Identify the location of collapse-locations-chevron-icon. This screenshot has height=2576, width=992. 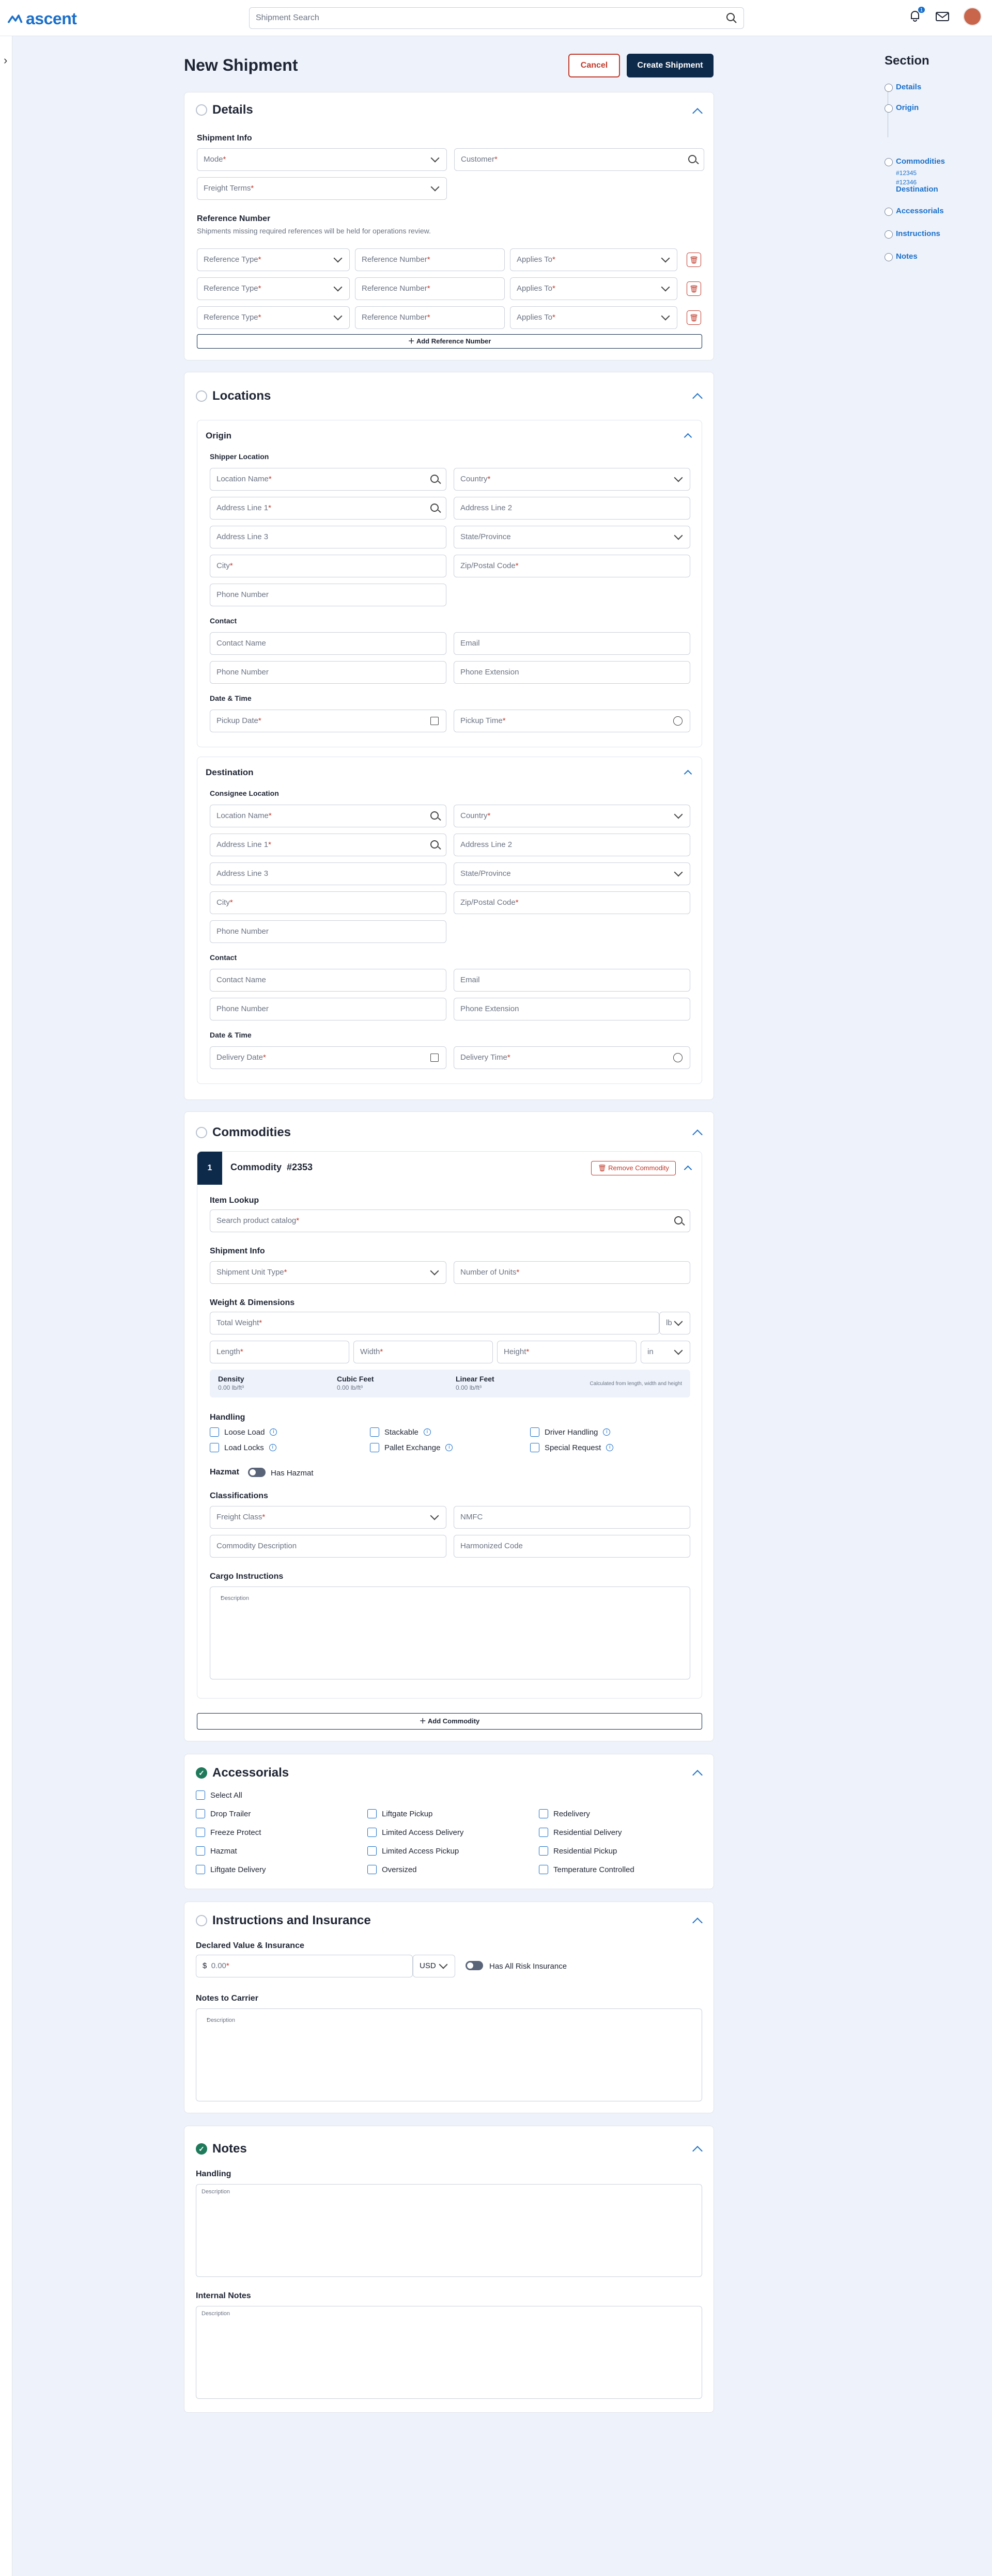
(698, 396).